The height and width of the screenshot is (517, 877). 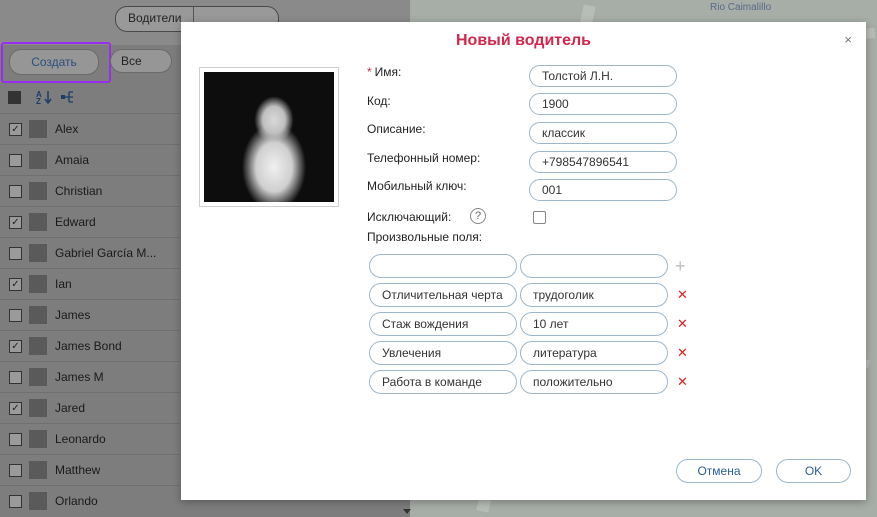 I want to click on driver-photo, so click(x=269, y=137).